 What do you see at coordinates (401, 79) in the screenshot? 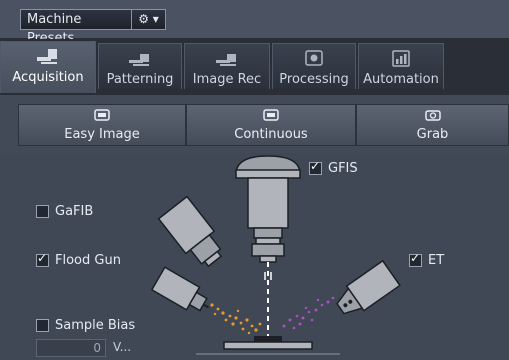
I see `tab-label: Automation` at bounding box center [401, 79].